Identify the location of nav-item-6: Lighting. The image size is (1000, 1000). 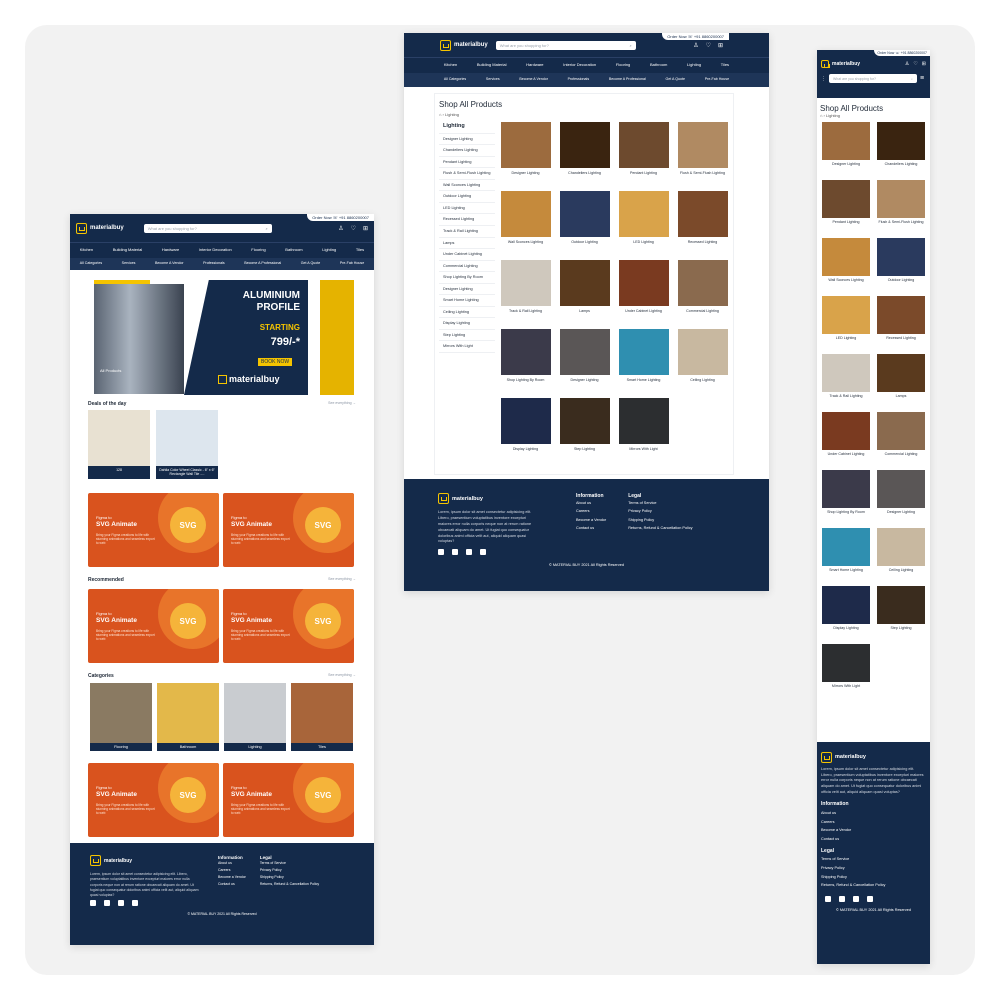
(329, 249).